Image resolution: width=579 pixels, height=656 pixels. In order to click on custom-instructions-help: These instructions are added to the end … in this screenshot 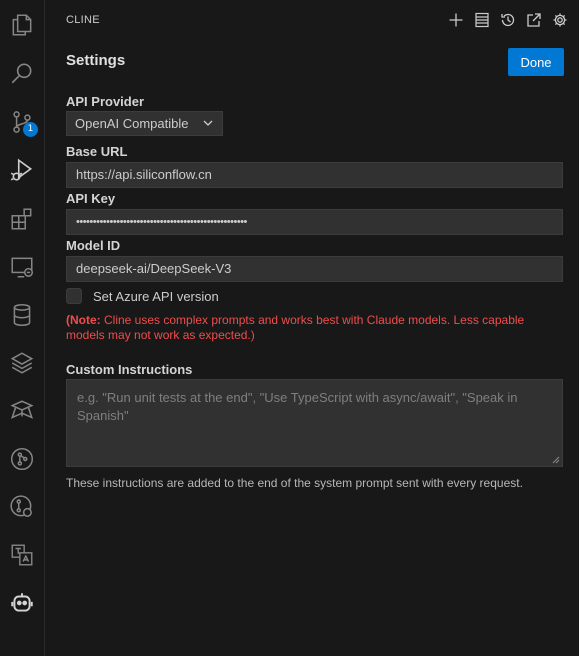, I will do `click(294, 483)`.